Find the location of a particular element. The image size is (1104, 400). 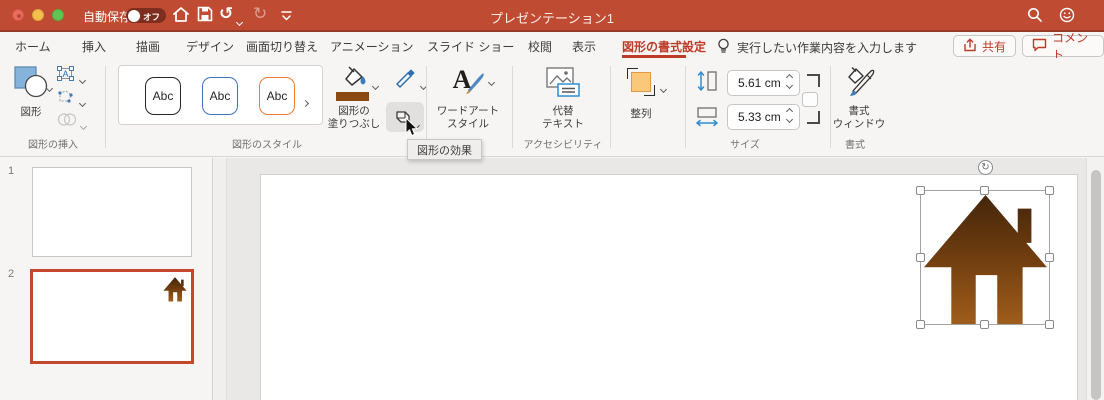

edit-shape-icon is located at coordinates (65, 96).